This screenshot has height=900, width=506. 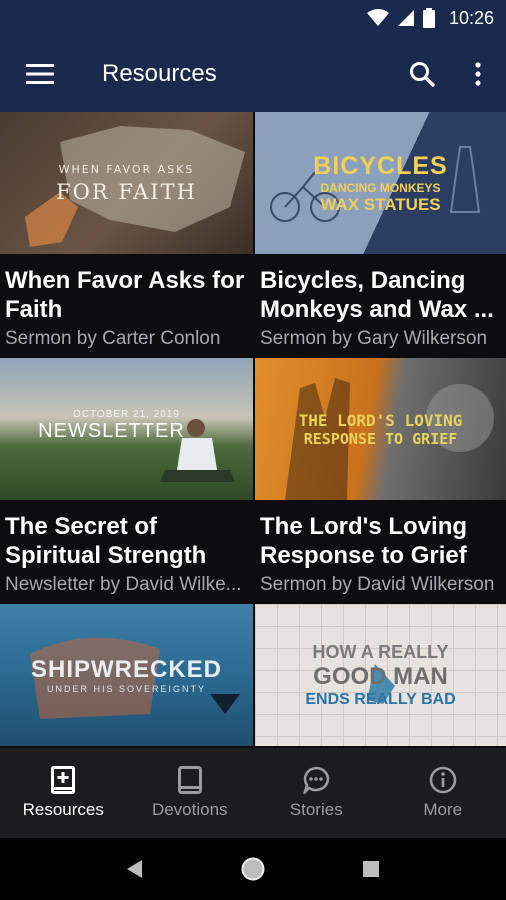 I want to click on card-subtitle: Sermon by Gary Wilkerson, so click(x=374, y=338).